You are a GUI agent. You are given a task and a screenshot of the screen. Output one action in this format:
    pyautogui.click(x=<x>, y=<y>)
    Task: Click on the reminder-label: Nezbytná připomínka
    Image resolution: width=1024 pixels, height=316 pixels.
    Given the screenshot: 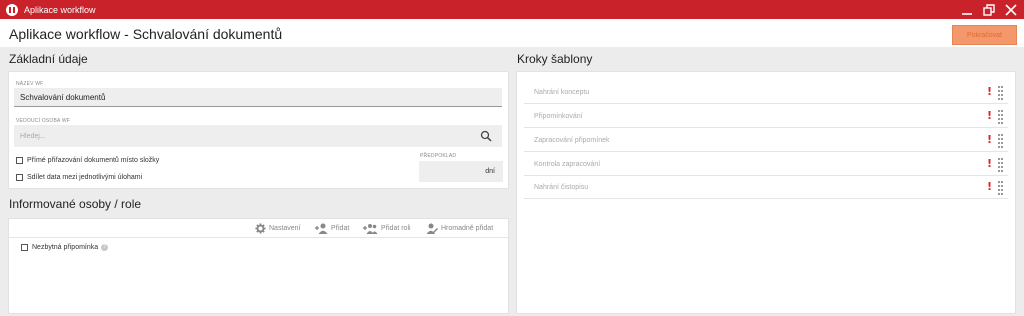 What is the action you would take?
    pyautogui.click(x=65, y=247)
    